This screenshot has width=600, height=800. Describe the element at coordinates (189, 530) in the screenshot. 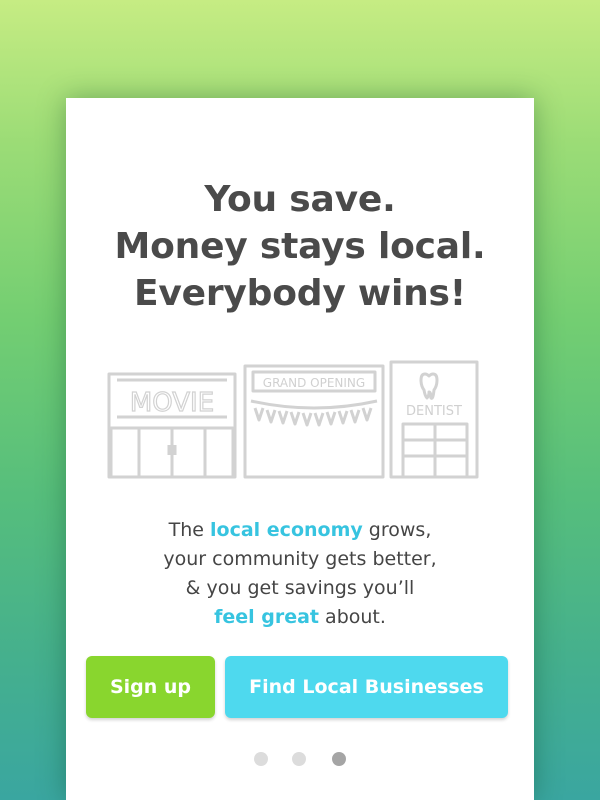

I see `description-text: The` at that location.